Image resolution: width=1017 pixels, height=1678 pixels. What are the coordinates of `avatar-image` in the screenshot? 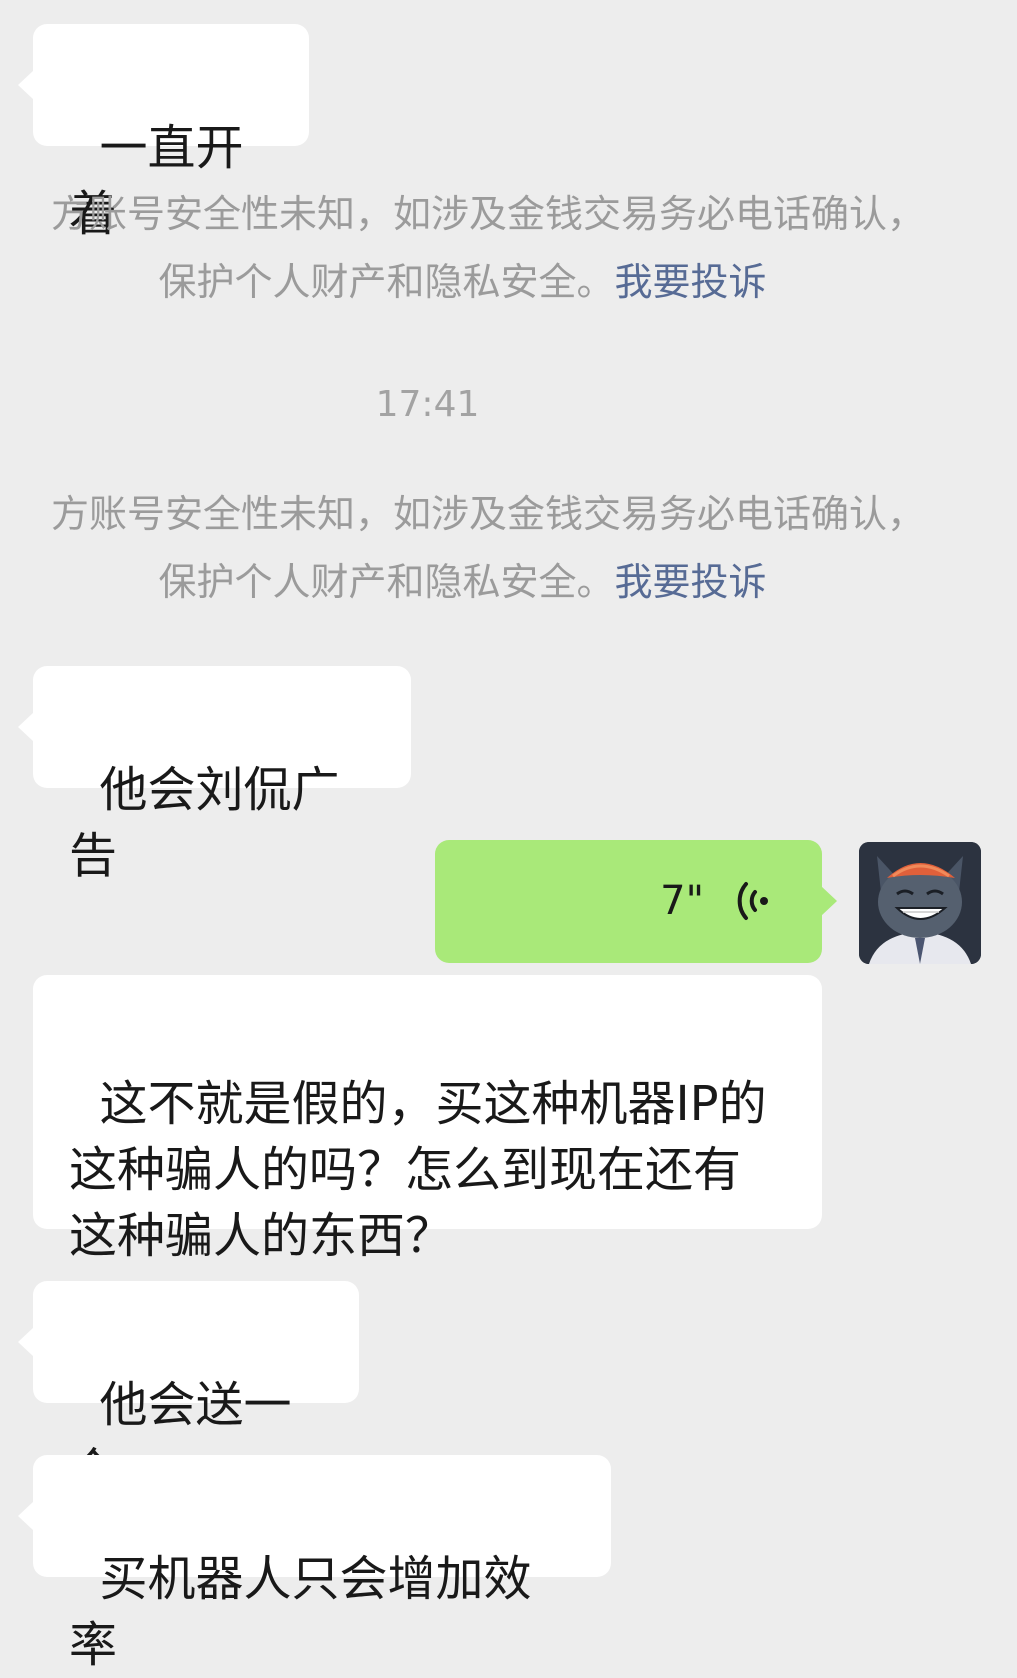 It's located at (920, 903).